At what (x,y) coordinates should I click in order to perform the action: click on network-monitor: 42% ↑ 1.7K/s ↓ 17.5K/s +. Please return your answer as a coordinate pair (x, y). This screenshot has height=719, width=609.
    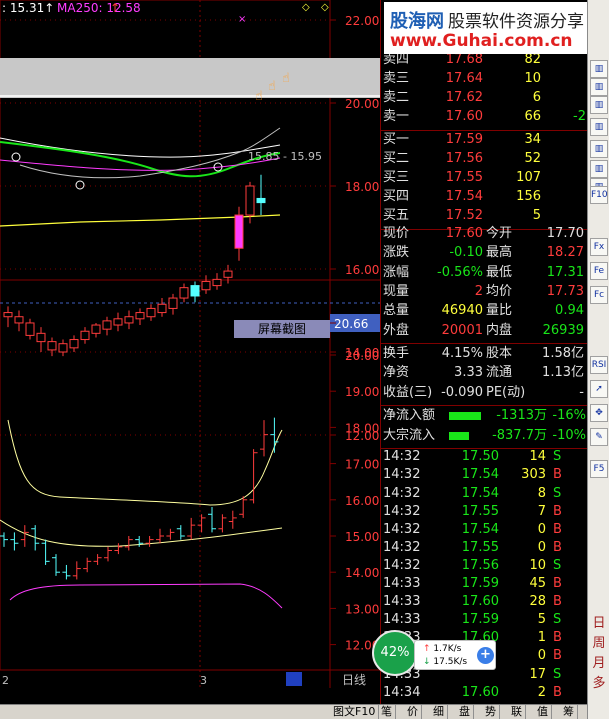
    Looking at the image, I should click on (434, 655).